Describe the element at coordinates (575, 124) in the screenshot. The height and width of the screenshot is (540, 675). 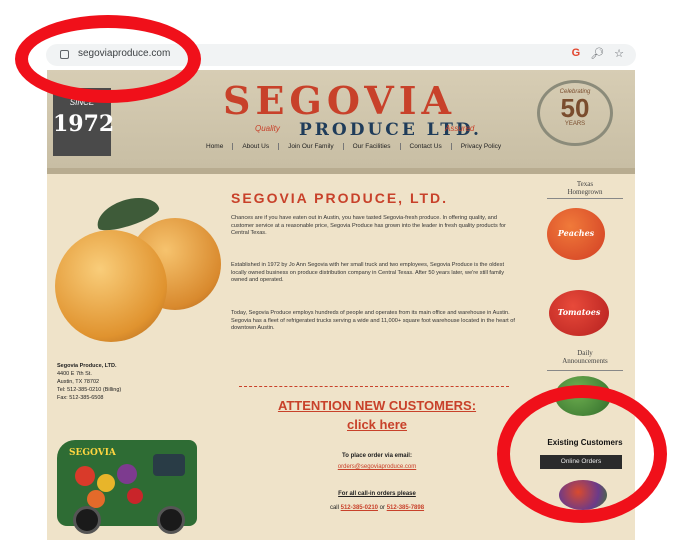
I see `badge-bottom-text: YEARS` at that location.